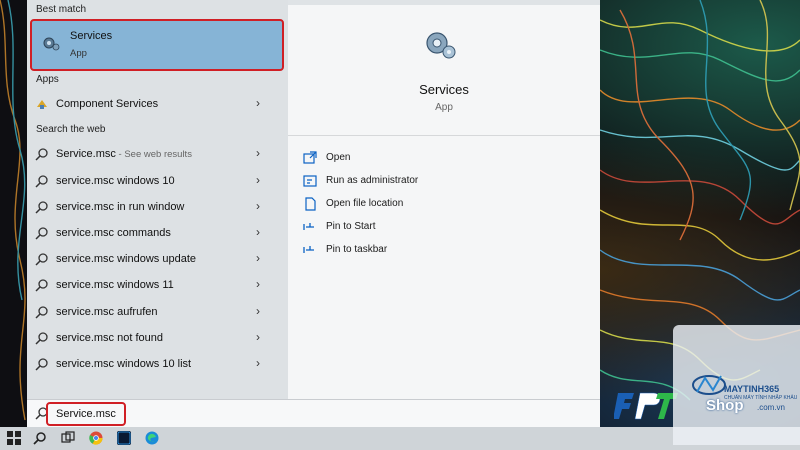 The width and height of the screenshot is (800, 450). What do you see at coordinates (107, 312) in the screenshot?
I see `web-result-label: service.msc aufrufen` at bounding box center [107, 312].